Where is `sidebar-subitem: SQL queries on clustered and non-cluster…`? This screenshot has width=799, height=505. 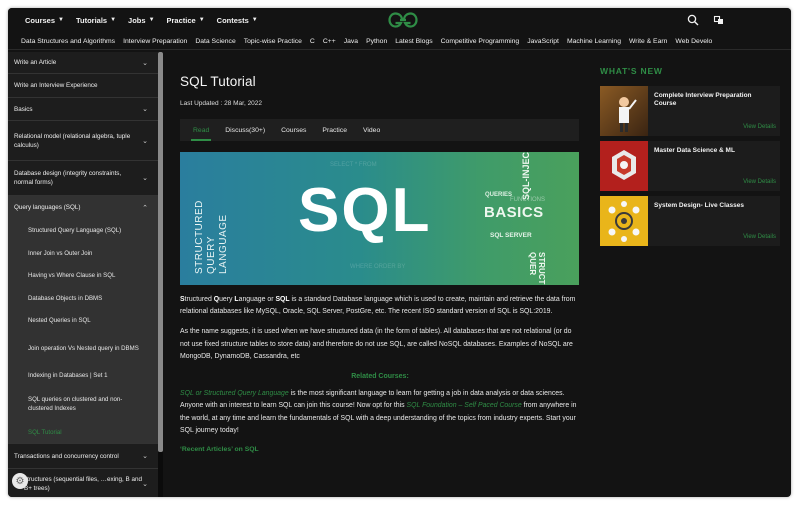
sidebar-subitem: SQL queries on clustered and non-cluster… is located at coordinates (83, 403).